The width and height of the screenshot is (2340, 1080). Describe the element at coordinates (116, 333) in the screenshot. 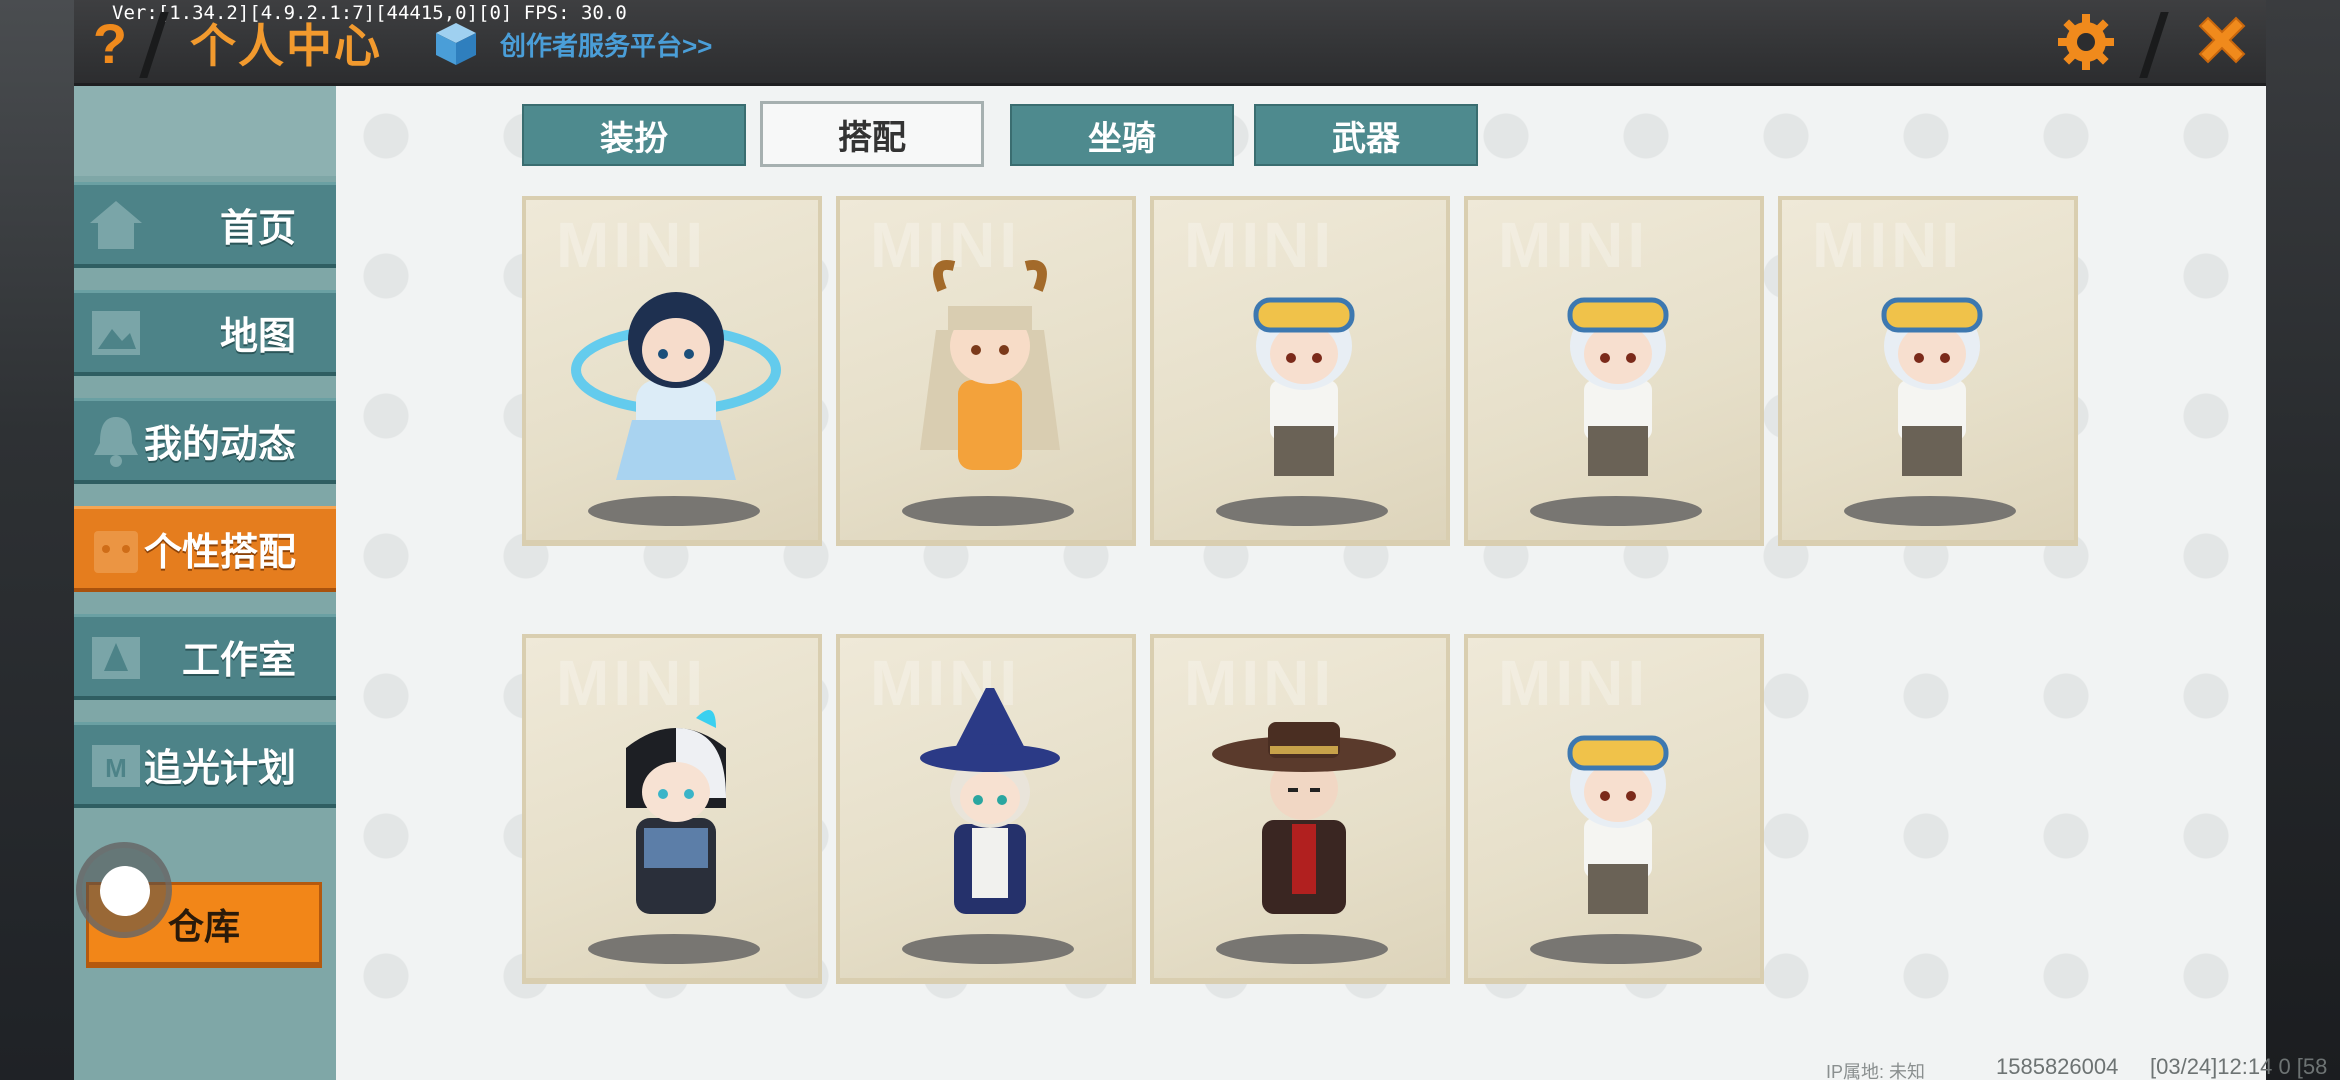

I see `map-icon` at that location.